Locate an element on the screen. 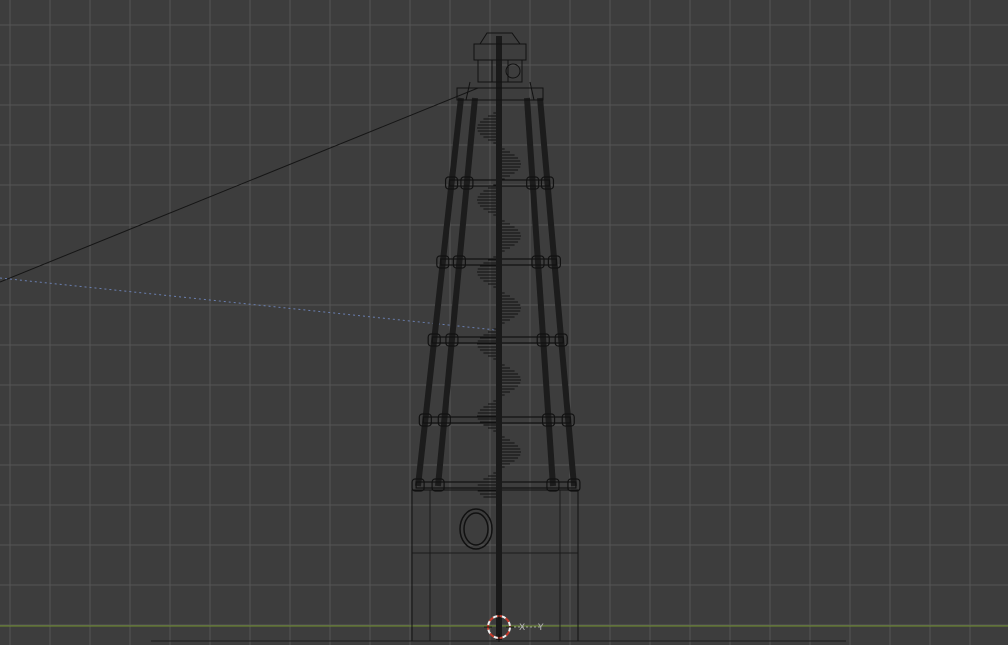 The width and height of the screenshot is (1008, 645). axis-x-label: X is located at coordinates (522, 628).